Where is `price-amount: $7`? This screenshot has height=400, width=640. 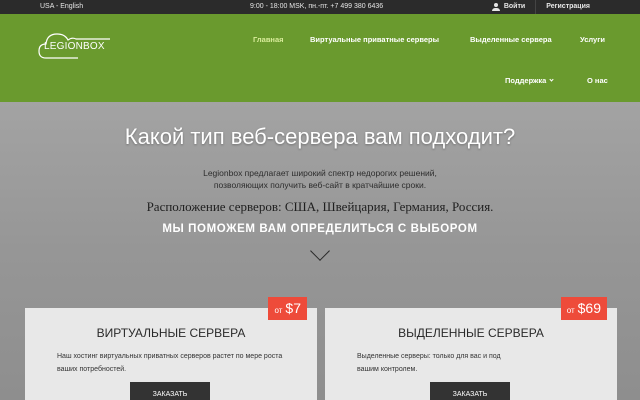 price-amount: $7 is located at coordinates (293, 308).